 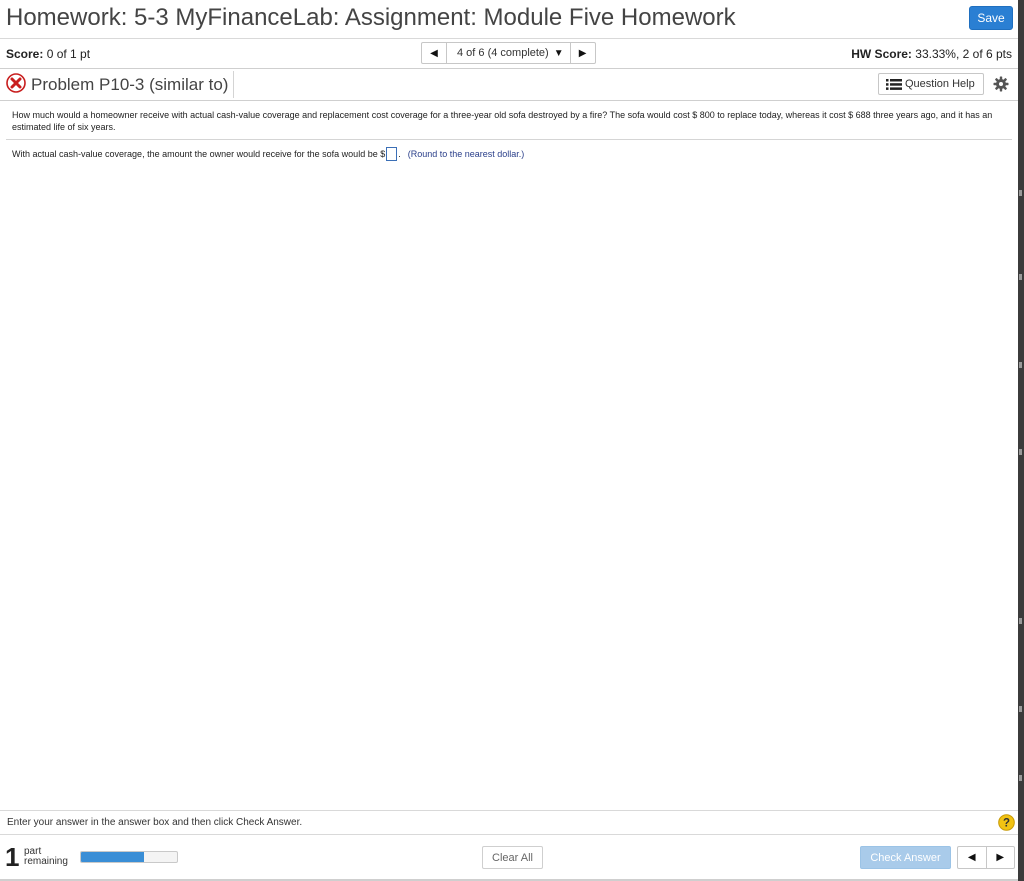 I want to click on score: Score: 0 of 1 pt, so click(x=48, y=54).